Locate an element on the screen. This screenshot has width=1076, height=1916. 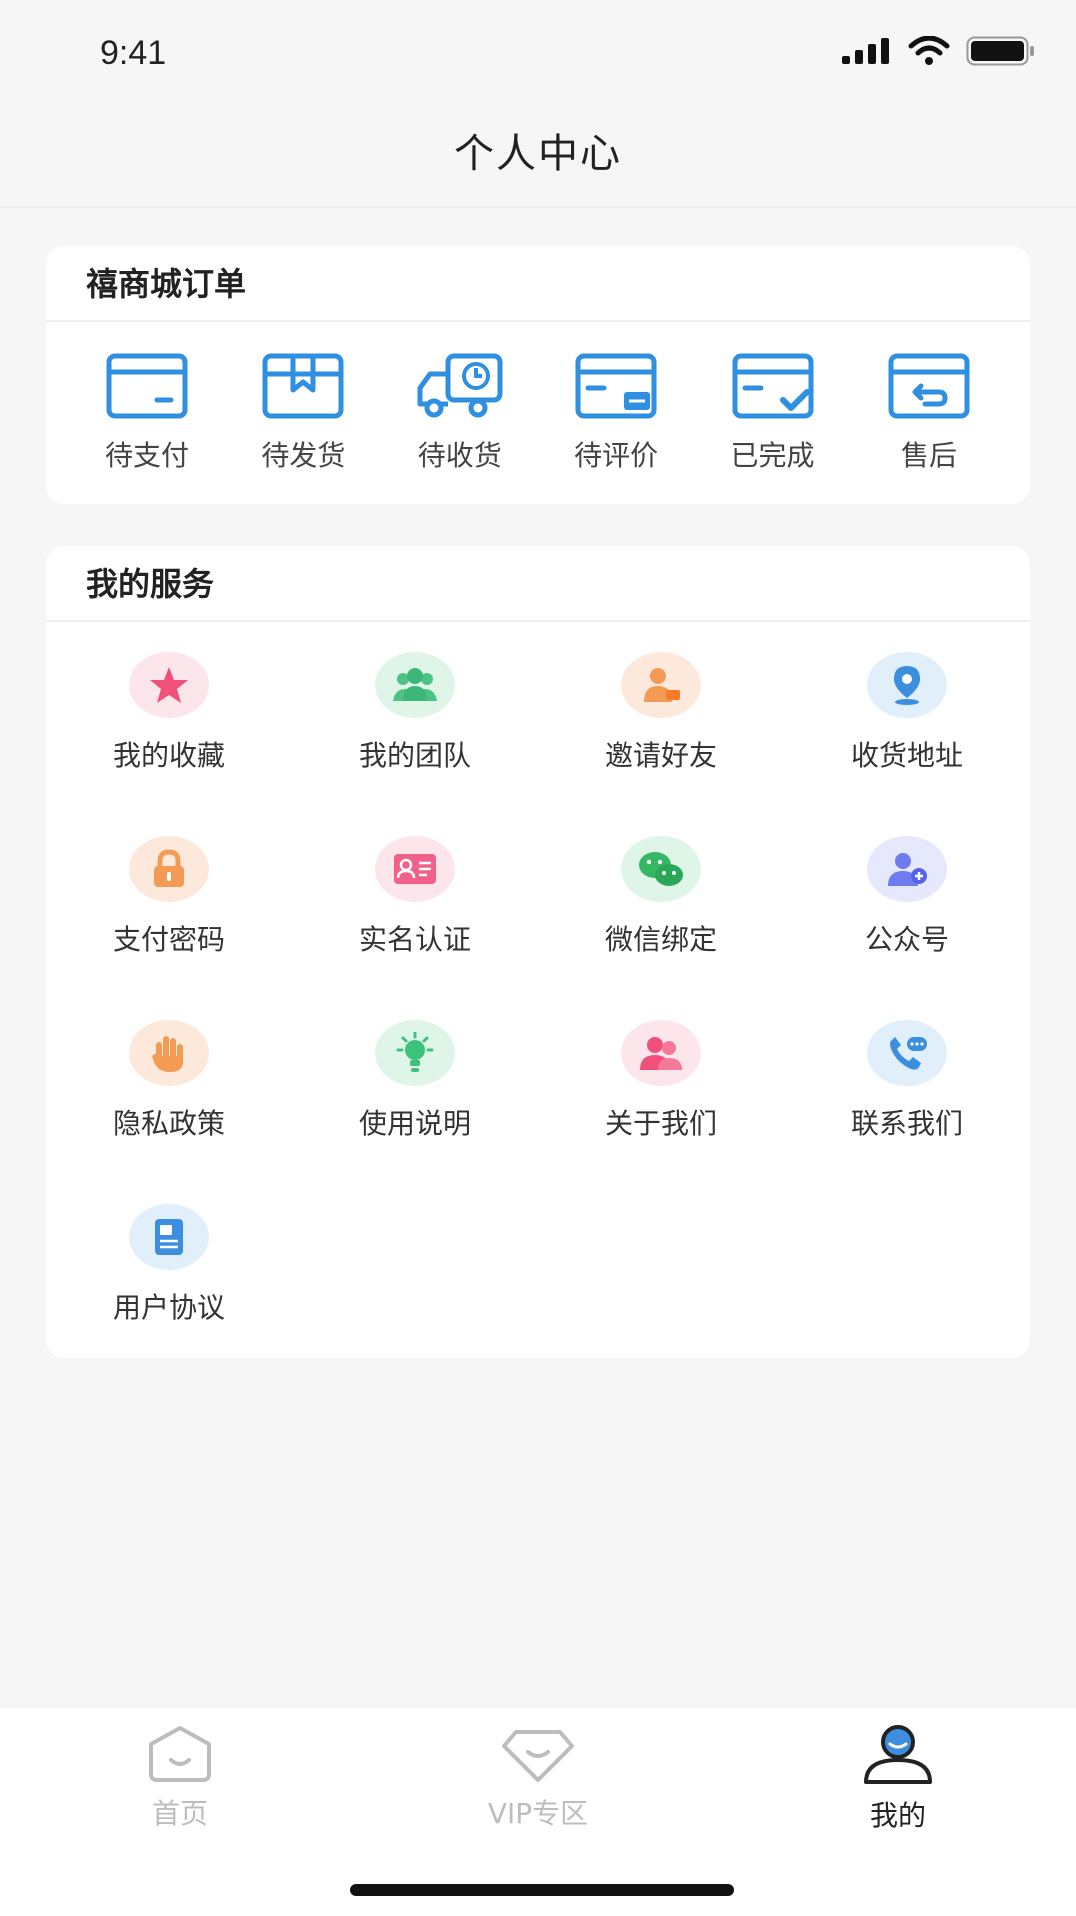
service-invite-friends: 邀请好友 is located at coordinates (661, 744).